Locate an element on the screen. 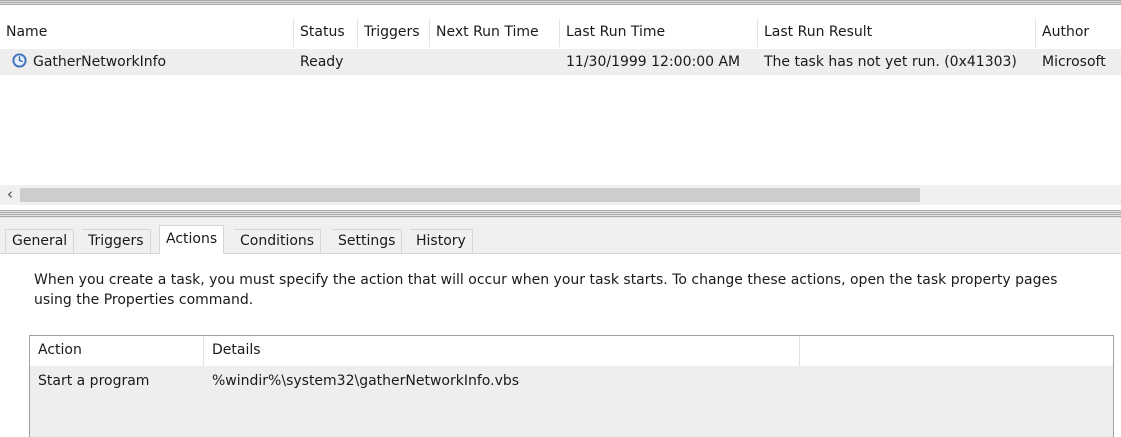 The width and height of the screenshot is (1121, 437). task-next-run-time is located at coordinates (495, 62).